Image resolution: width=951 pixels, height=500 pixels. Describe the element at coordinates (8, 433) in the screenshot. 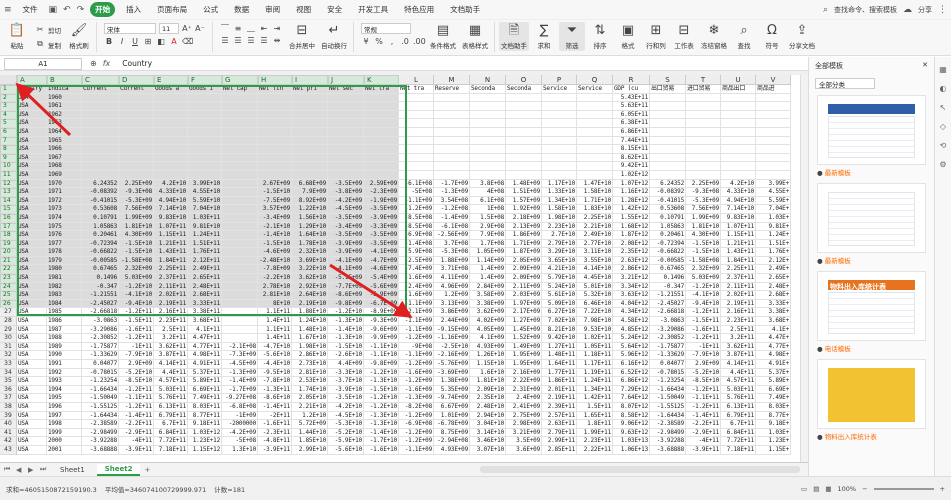

I see `row-header: 41` at that location.